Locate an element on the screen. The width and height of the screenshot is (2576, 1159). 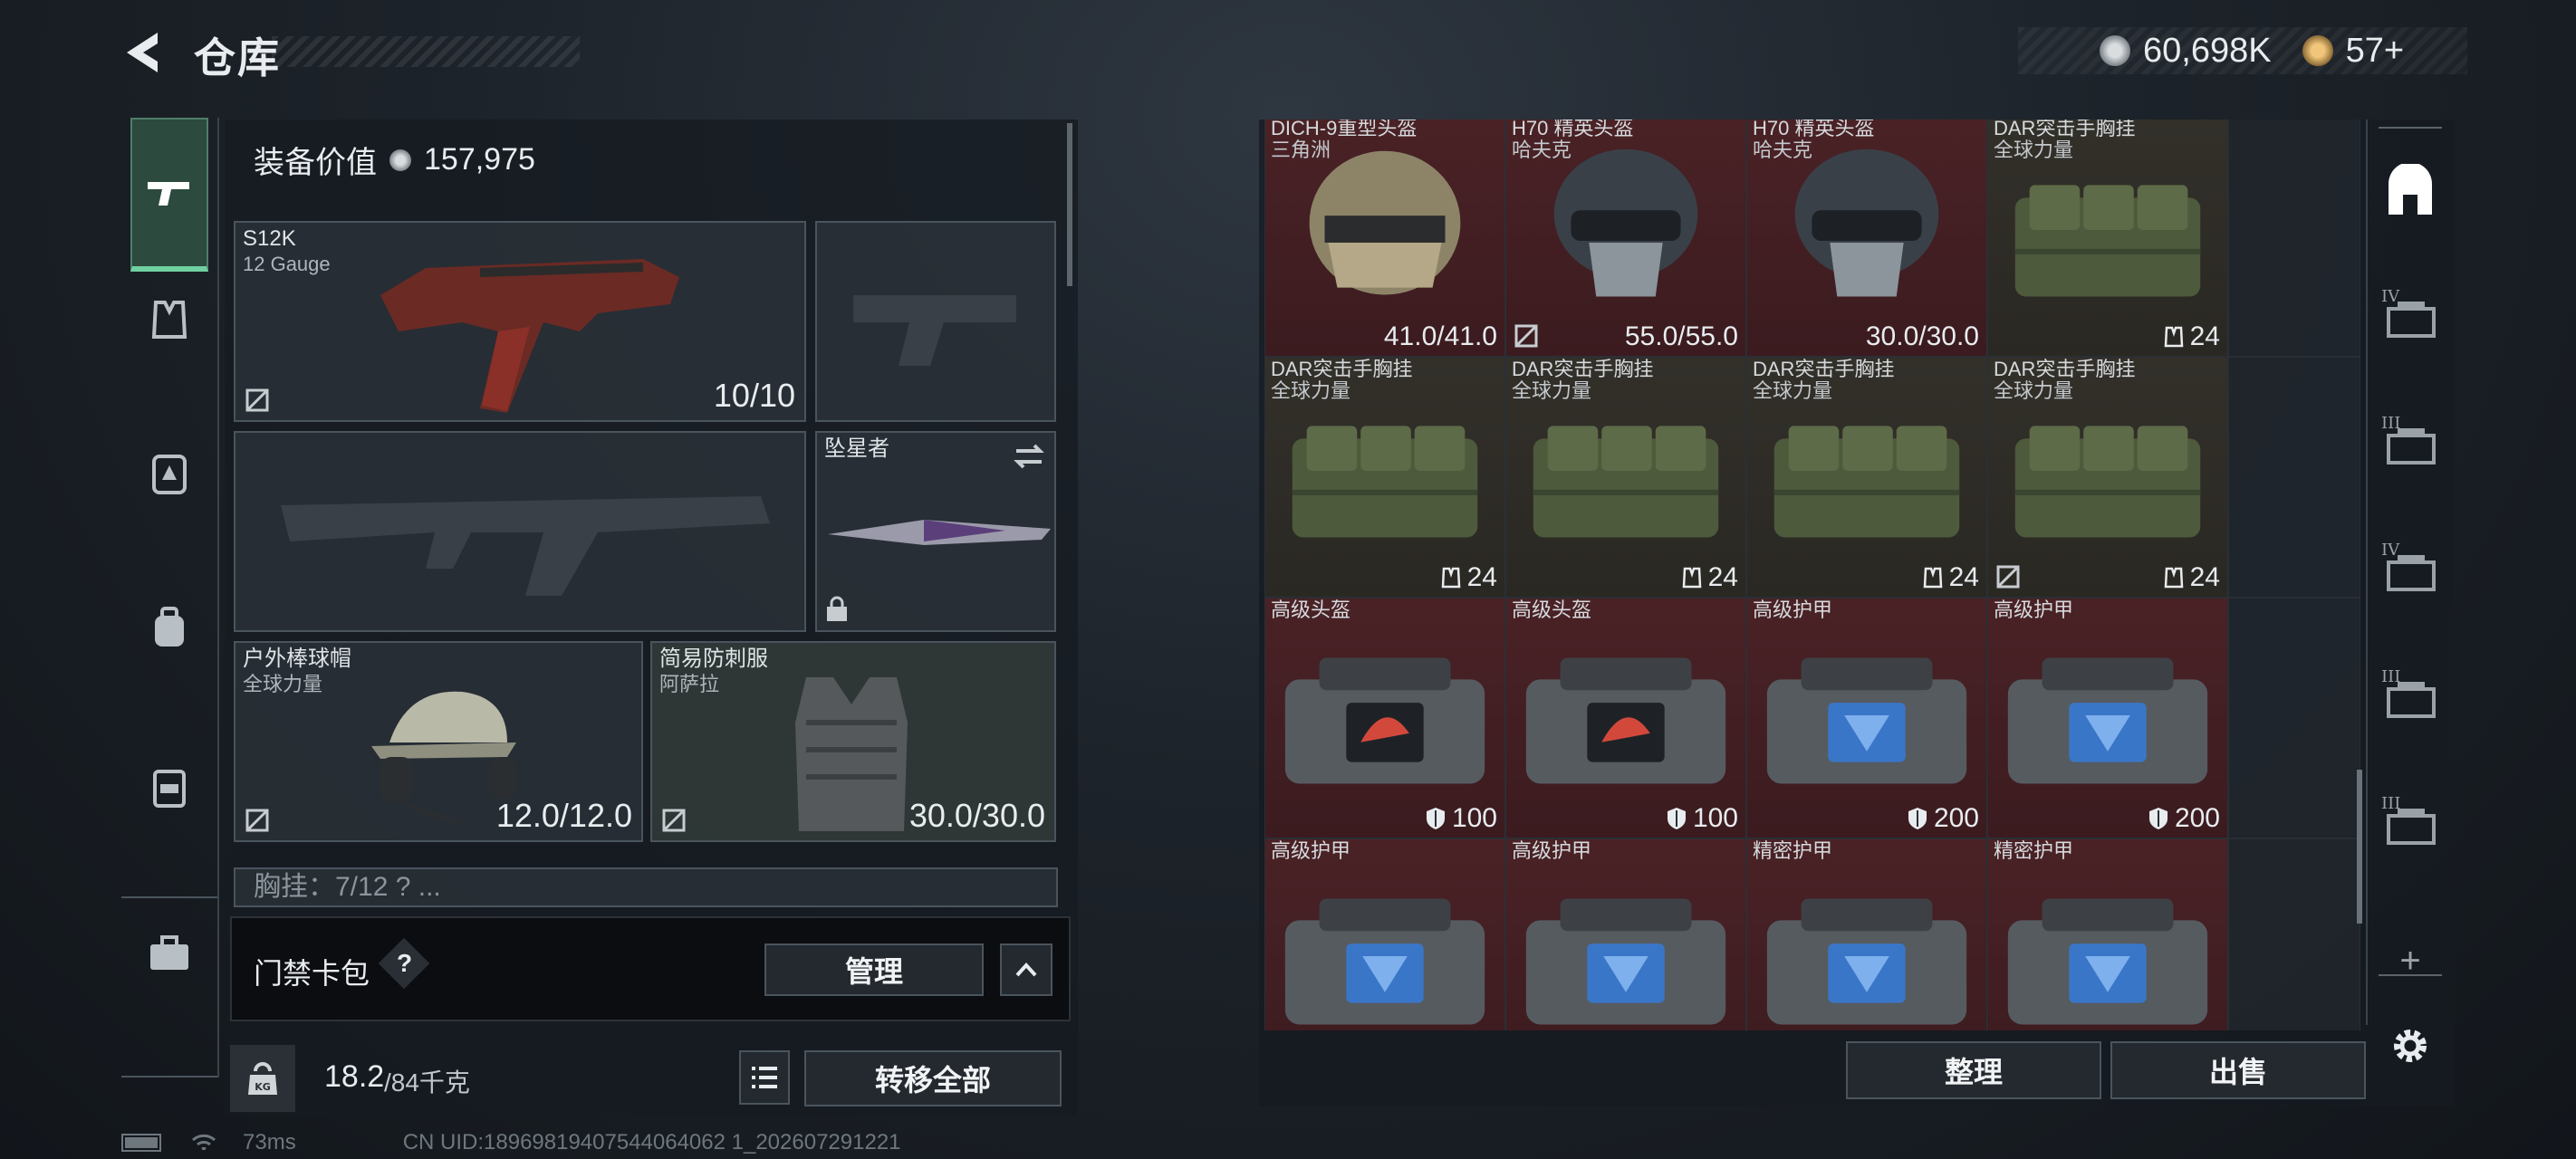
item-stat: 55.0/55.0 is located at coordinates (1681, 336).